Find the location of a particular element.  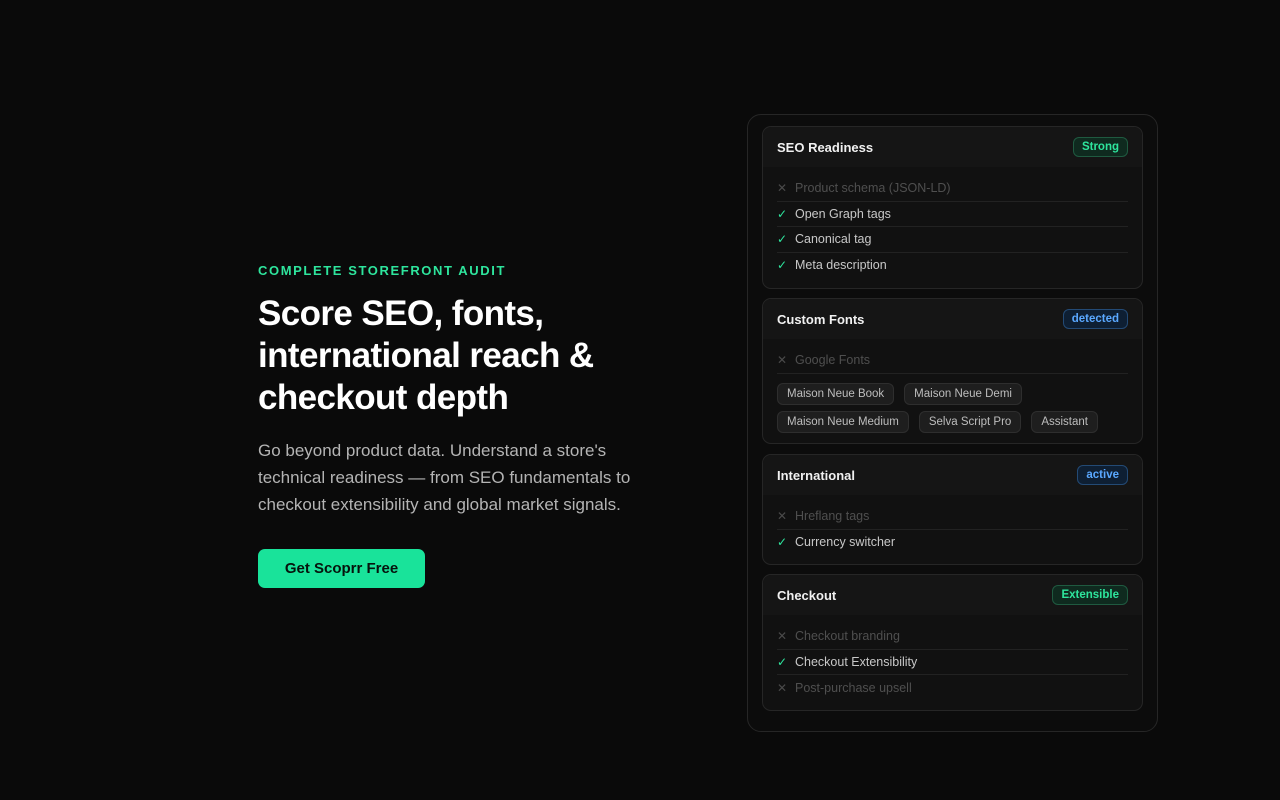

font-chip: Selva Script Pro is located at coordinates (970, 421).